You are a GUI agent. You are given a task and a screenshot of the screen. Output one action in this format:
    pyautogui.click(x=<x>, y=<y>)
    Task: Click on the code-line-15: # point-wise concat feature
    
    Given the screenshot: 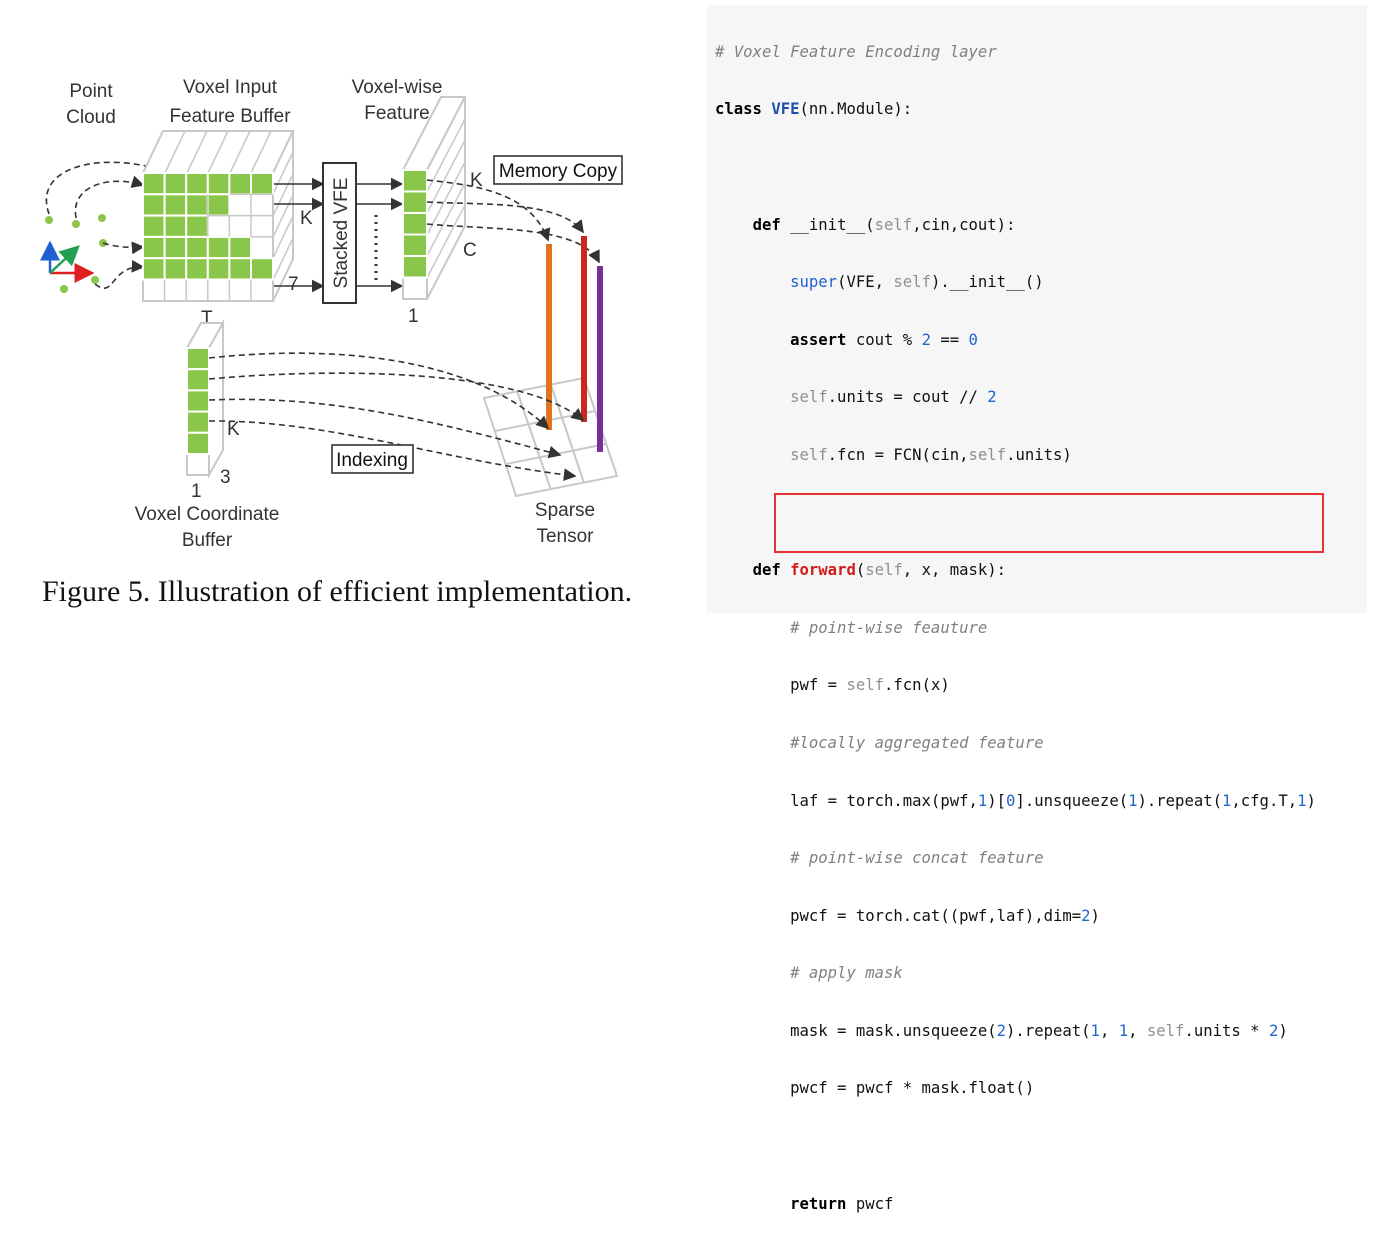 What is the action you would take?
    pyautogui.click(x=1015, y=858)
    